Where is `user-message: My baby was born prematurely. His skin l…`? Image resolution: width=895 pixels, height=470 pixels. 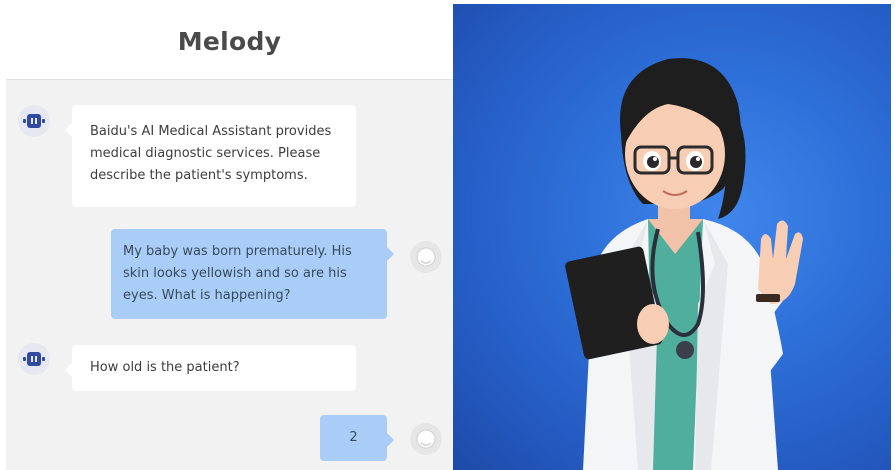
user-message: My baby was born prematurely. His skin l… is located at coordinates (252, 274).